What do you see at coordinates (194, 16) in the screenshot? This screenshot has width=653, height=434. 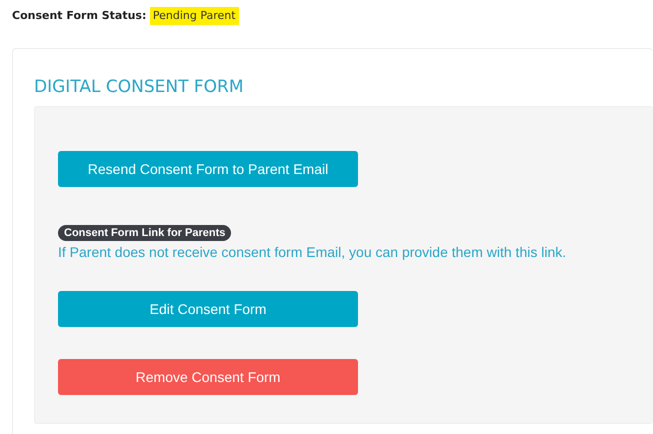 I see `status-value: Pending Parent` at bounding box center [194, 16].